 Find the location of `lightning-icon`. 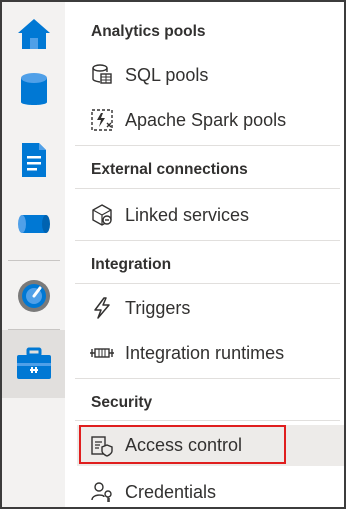

lightning-icon is located at coordinates (102, 308).